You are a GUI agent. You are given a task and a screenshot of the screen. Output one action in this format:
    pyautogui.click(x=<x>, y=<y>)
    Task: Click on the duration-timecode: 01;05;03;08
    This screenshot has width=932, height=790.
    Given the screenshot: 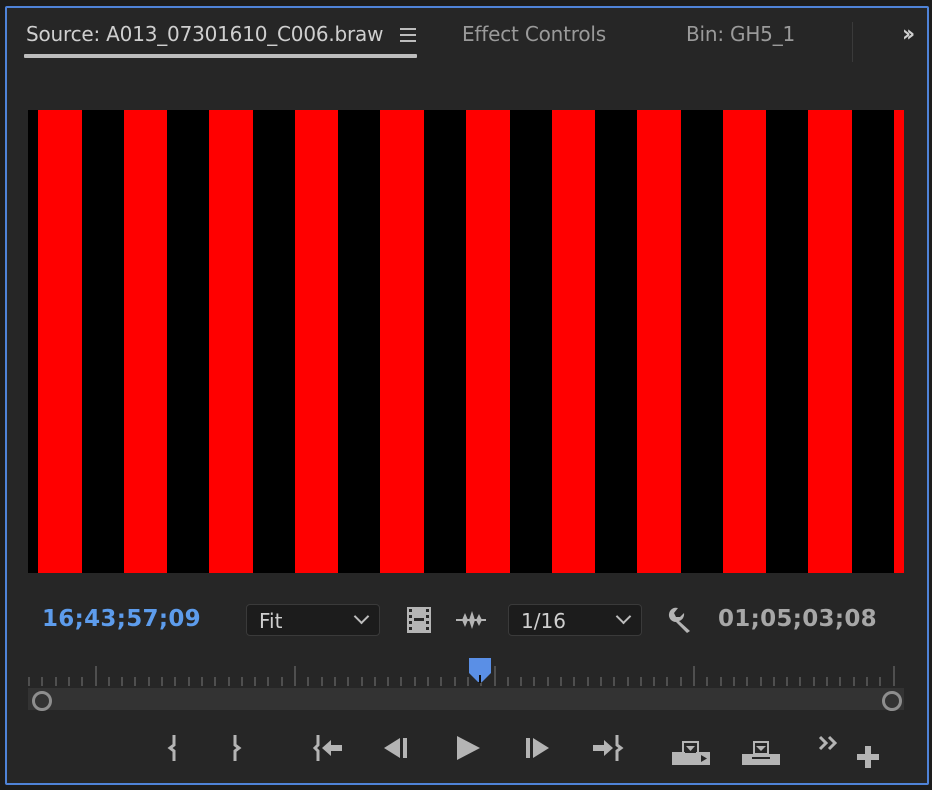 What is the action you would take?
    pyautogui.click(x=797, y=619)
    